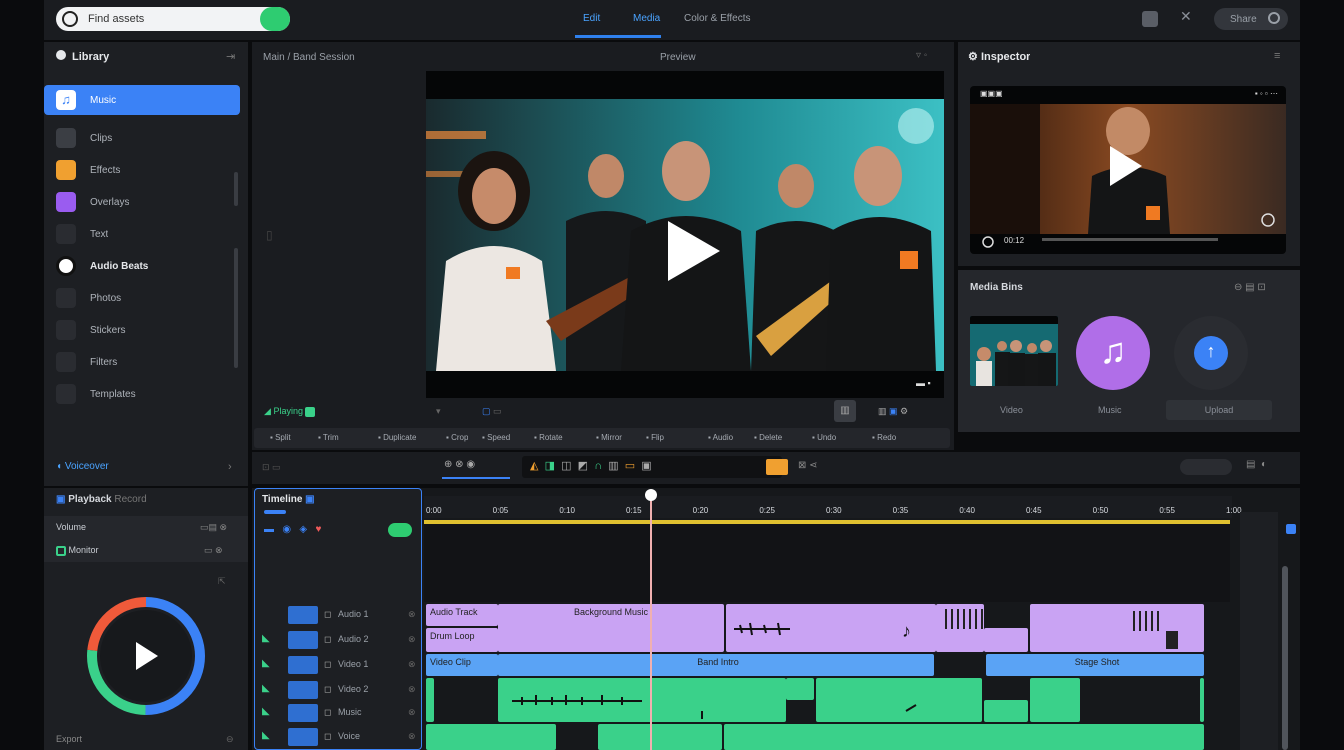  Describe the element at coordinates (609, 437) in the screenshot. I see `toolbar-mirror-button: ▪ Mirror` at that location.